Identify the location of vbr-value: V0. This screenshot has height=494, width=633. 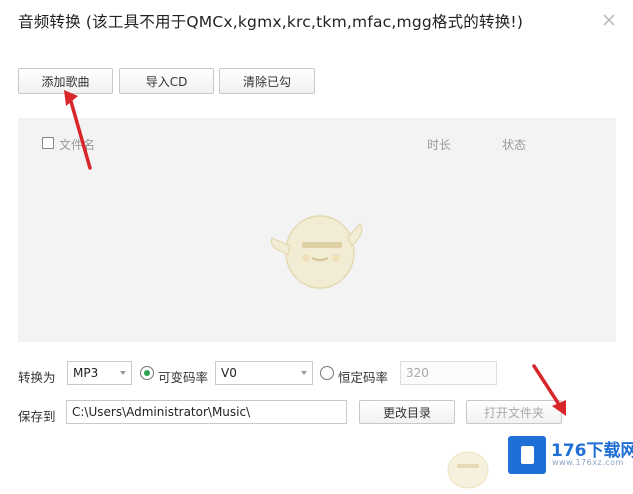
(229, 373).